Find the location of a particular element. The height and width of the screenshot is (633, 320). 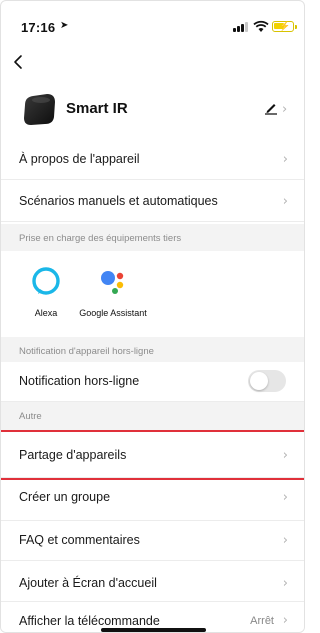

offline-notification-row: Notification hors-ligne is located at coordinates (152, 382).